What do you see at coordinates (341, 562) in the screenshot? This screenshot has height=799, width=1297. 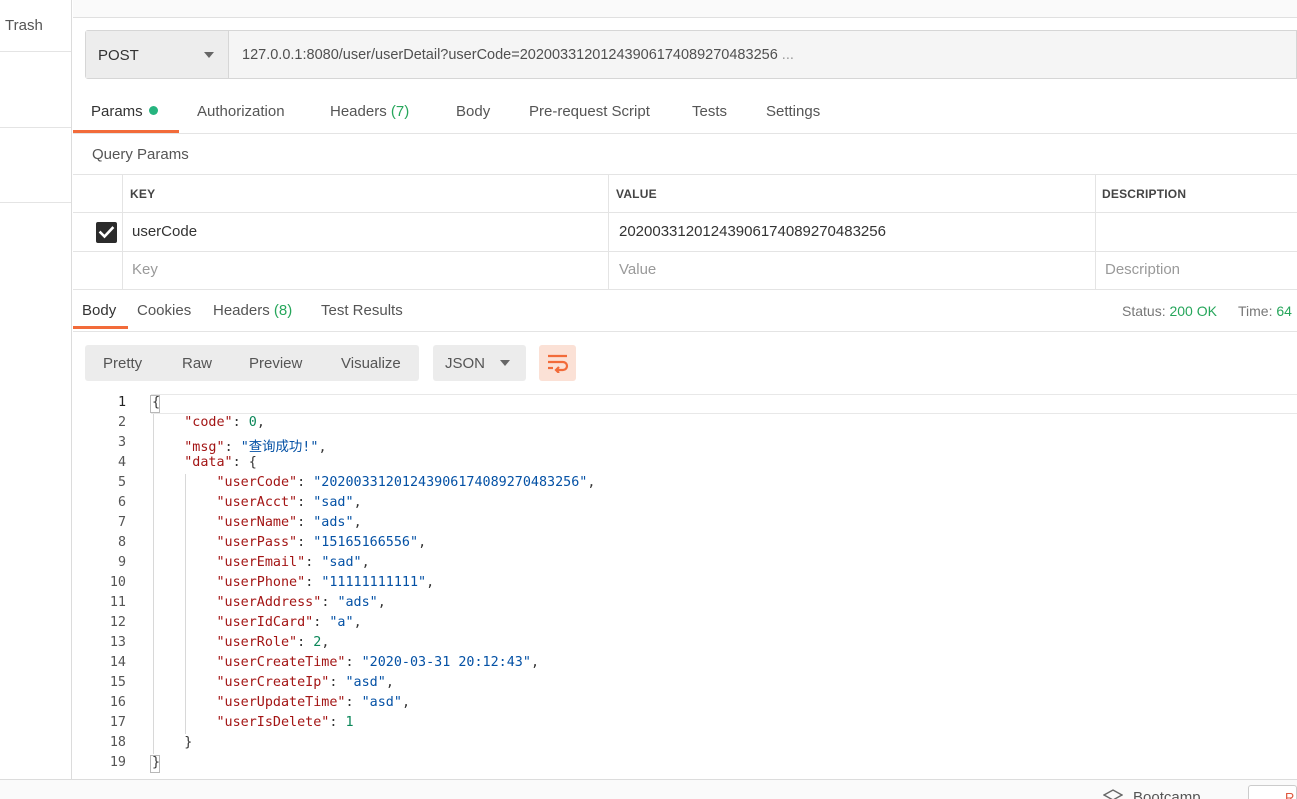 I see `json-string: "sad"` at bounding box center [341, 562].